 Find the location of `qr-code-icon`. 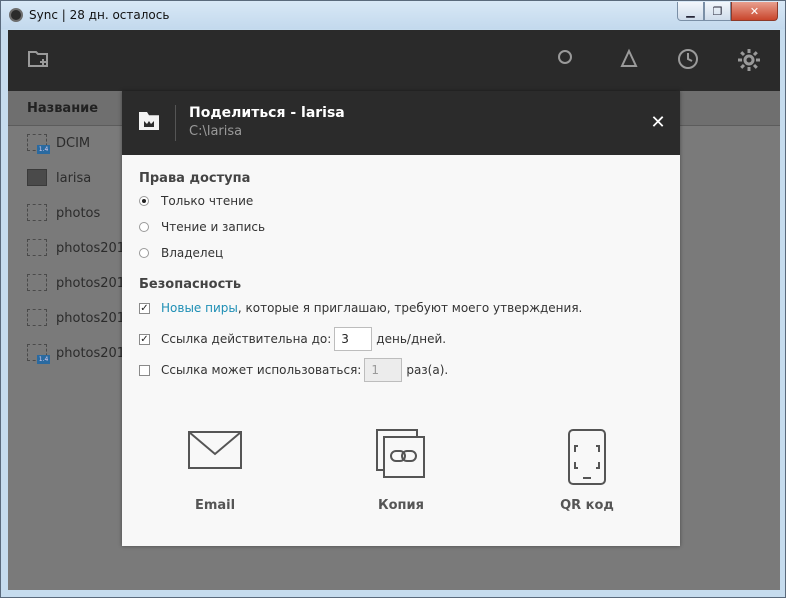

qr-code-icon is located at coordinates (587, 457).